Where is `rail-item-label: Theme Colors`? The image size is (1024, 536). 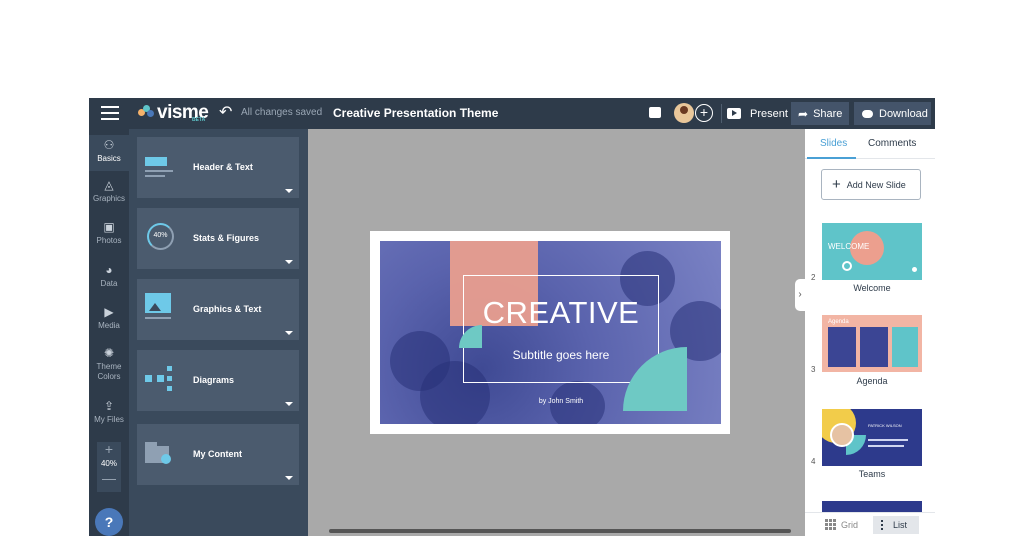
rail-item-label: Theme Colors is located at coordinates (109, 371).